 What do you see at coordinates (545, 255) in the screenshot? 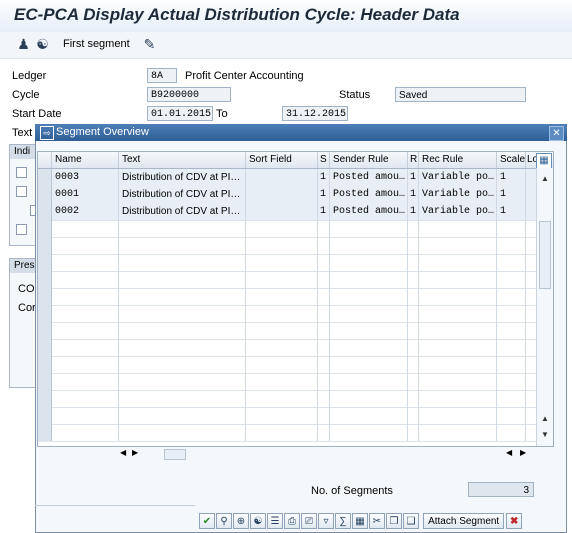
I see `scroll-thumb` at bounding box center [545, 255].